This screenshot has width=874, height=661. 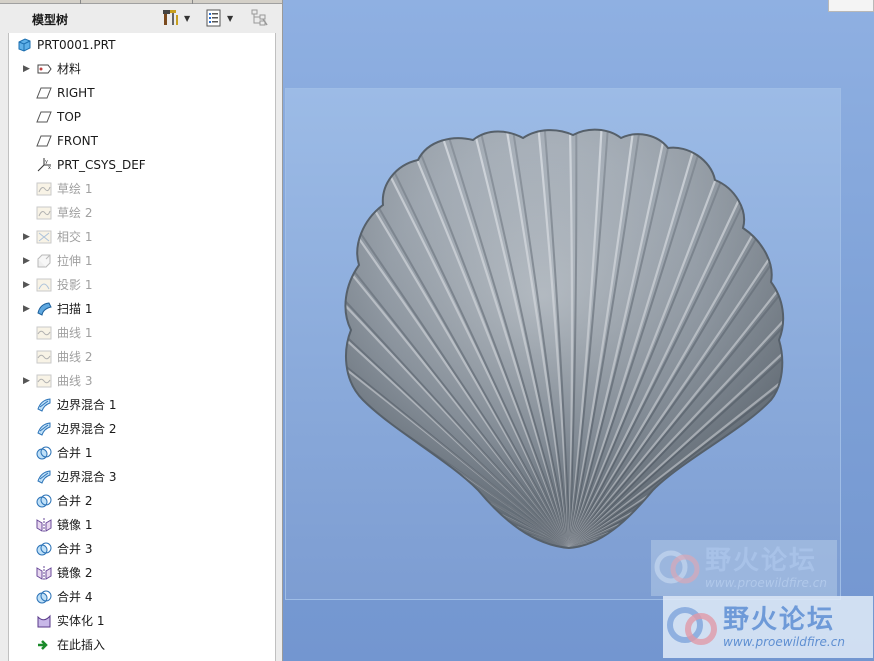 I want to click on tree-item: 合并 3, so click(x=142, y=549).